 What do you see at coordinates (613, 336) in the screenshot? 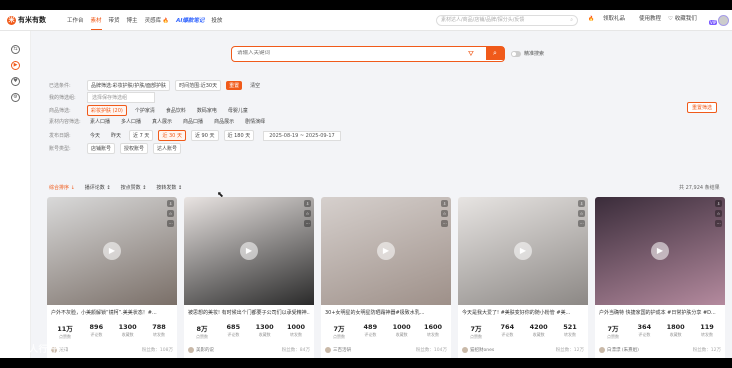
I see `stat-label: 点赞数` at bounding box center [613, 336].